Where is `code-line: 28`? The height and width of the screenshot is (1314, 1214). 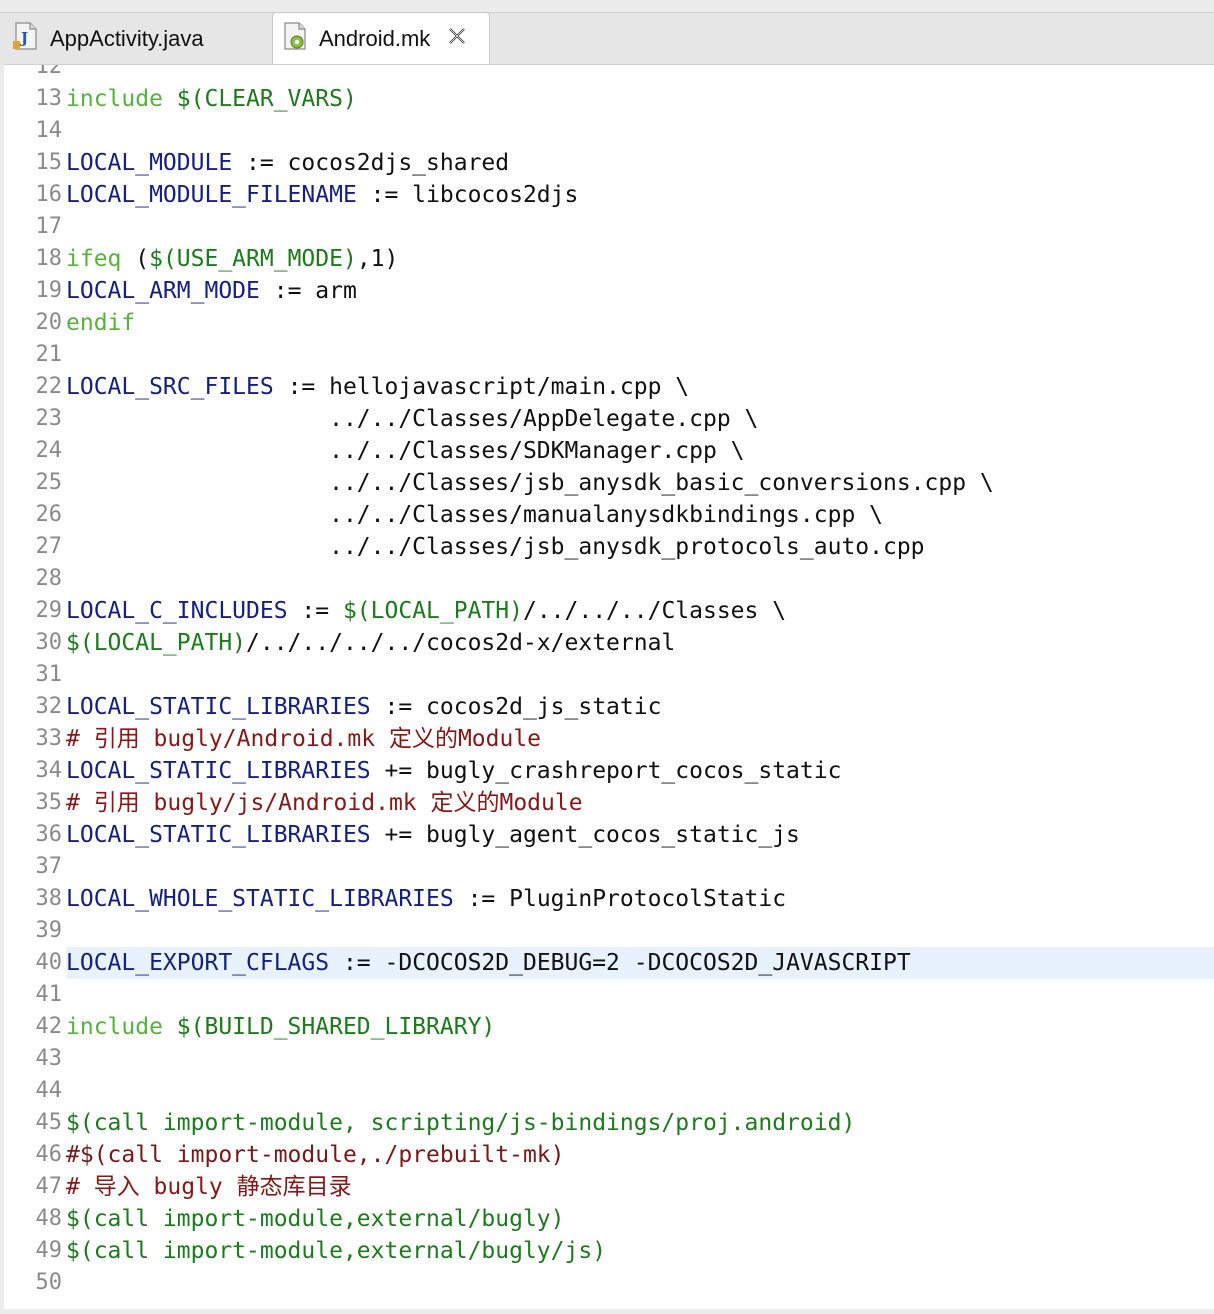 code-line: 28 is located at coordinates (609, 579).